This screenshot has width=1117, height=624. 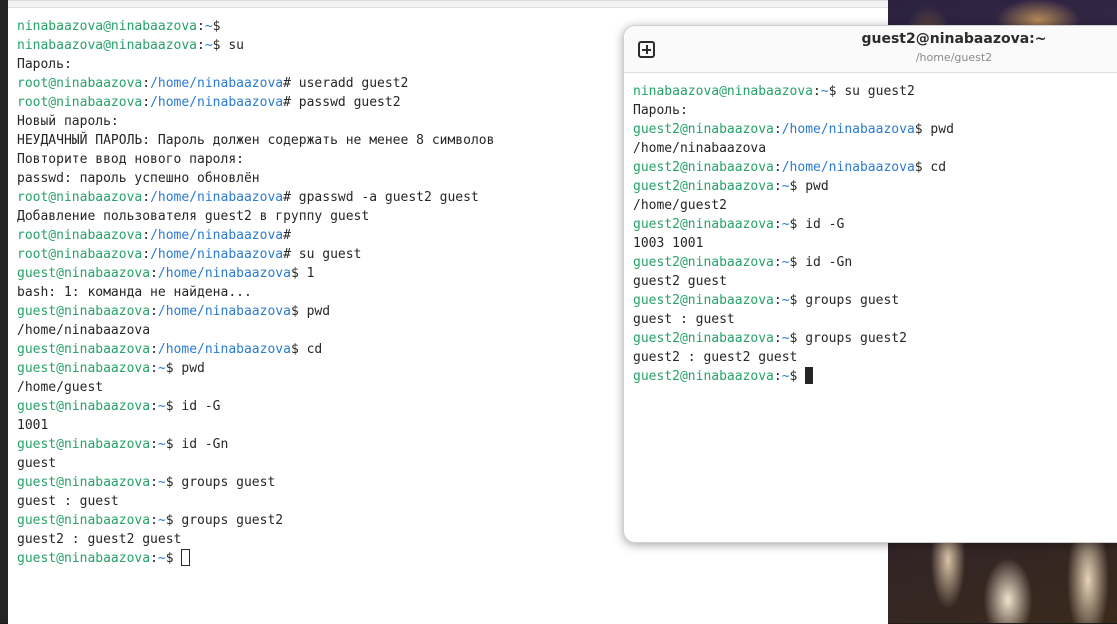 What do you see at coordinates (793, 281) in the screenshot?
I see `terminal-line: guest2 guest` at bounding box center [793, 281].